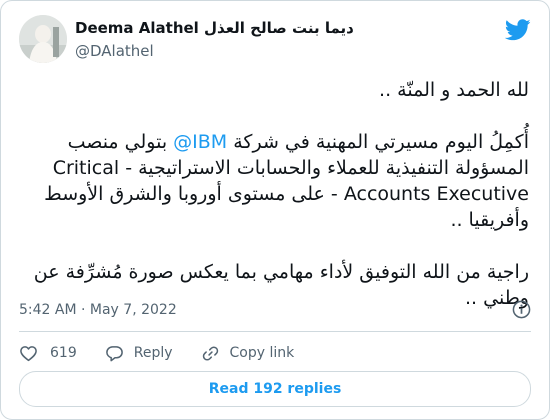 Image resolution: width=550 pixels, height=420 pixels. Describe the element at coordinates (210, 353) in the screenshot. I see `link-icon` at that location.